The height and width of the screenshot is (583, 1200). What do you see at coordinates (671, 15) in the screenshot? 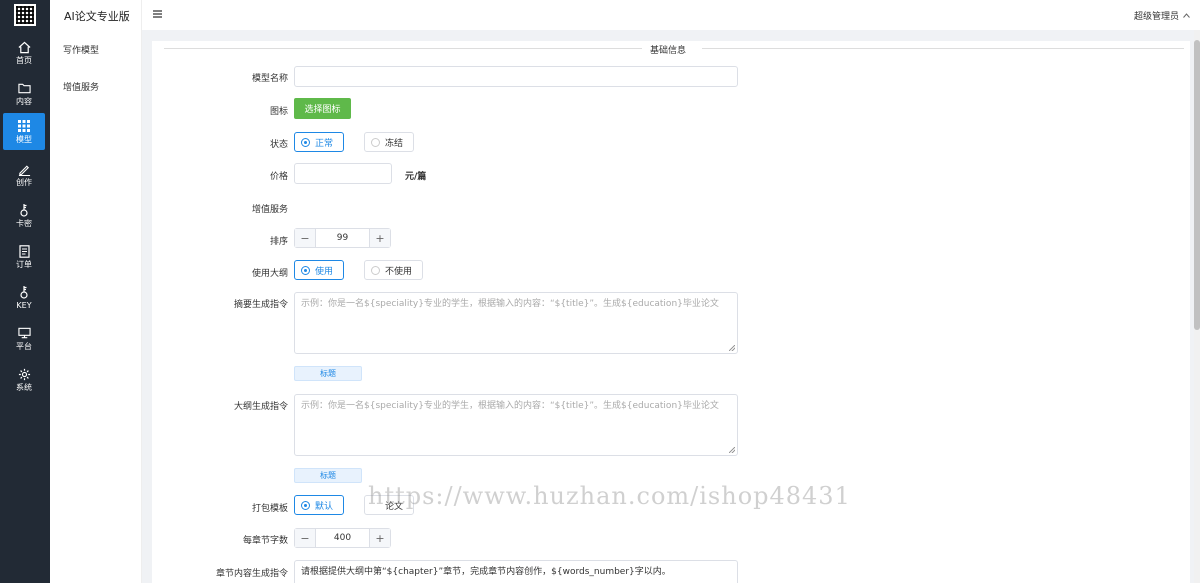
I see `top-bar: 超级管理员` at bounding box center [671, 15].